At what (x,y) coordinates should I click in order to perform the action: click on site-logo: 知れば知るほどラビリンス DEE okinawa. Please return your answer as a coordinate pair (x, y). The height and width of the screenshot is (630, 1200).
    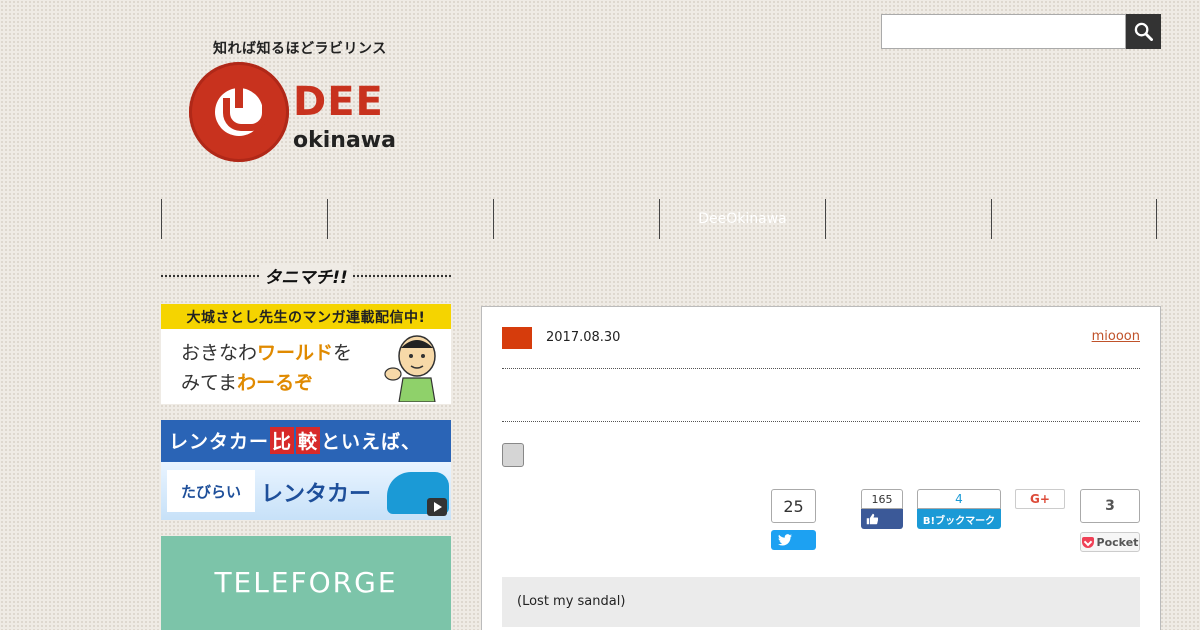
    Looking at the image, I should click on (305, 103).